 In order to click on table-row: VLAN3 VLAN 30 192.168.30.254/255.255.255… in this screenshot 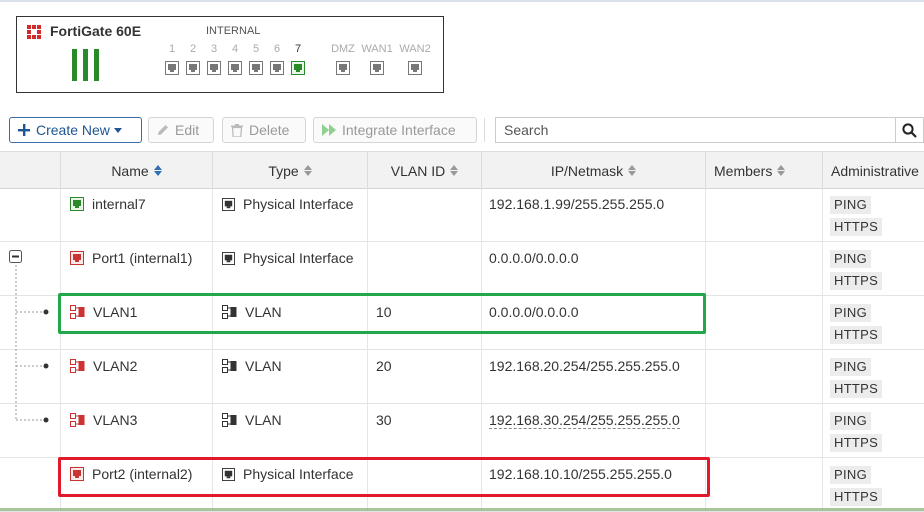, I will do `click(462, 431)`.